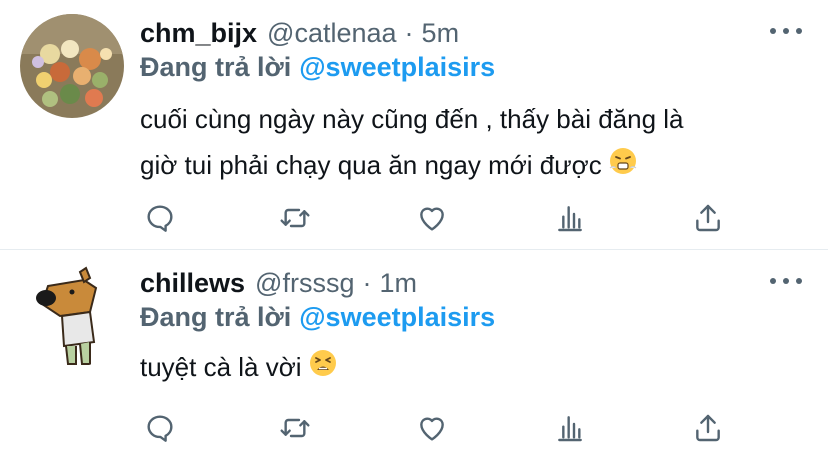 The image size is (828, 463). What do you see at coordinates (371, 165) in the screenshot?
I see `tweet-text-line: giờ tui phải chạy qua ăn ngay mới được` at bounding box center [371, 165].